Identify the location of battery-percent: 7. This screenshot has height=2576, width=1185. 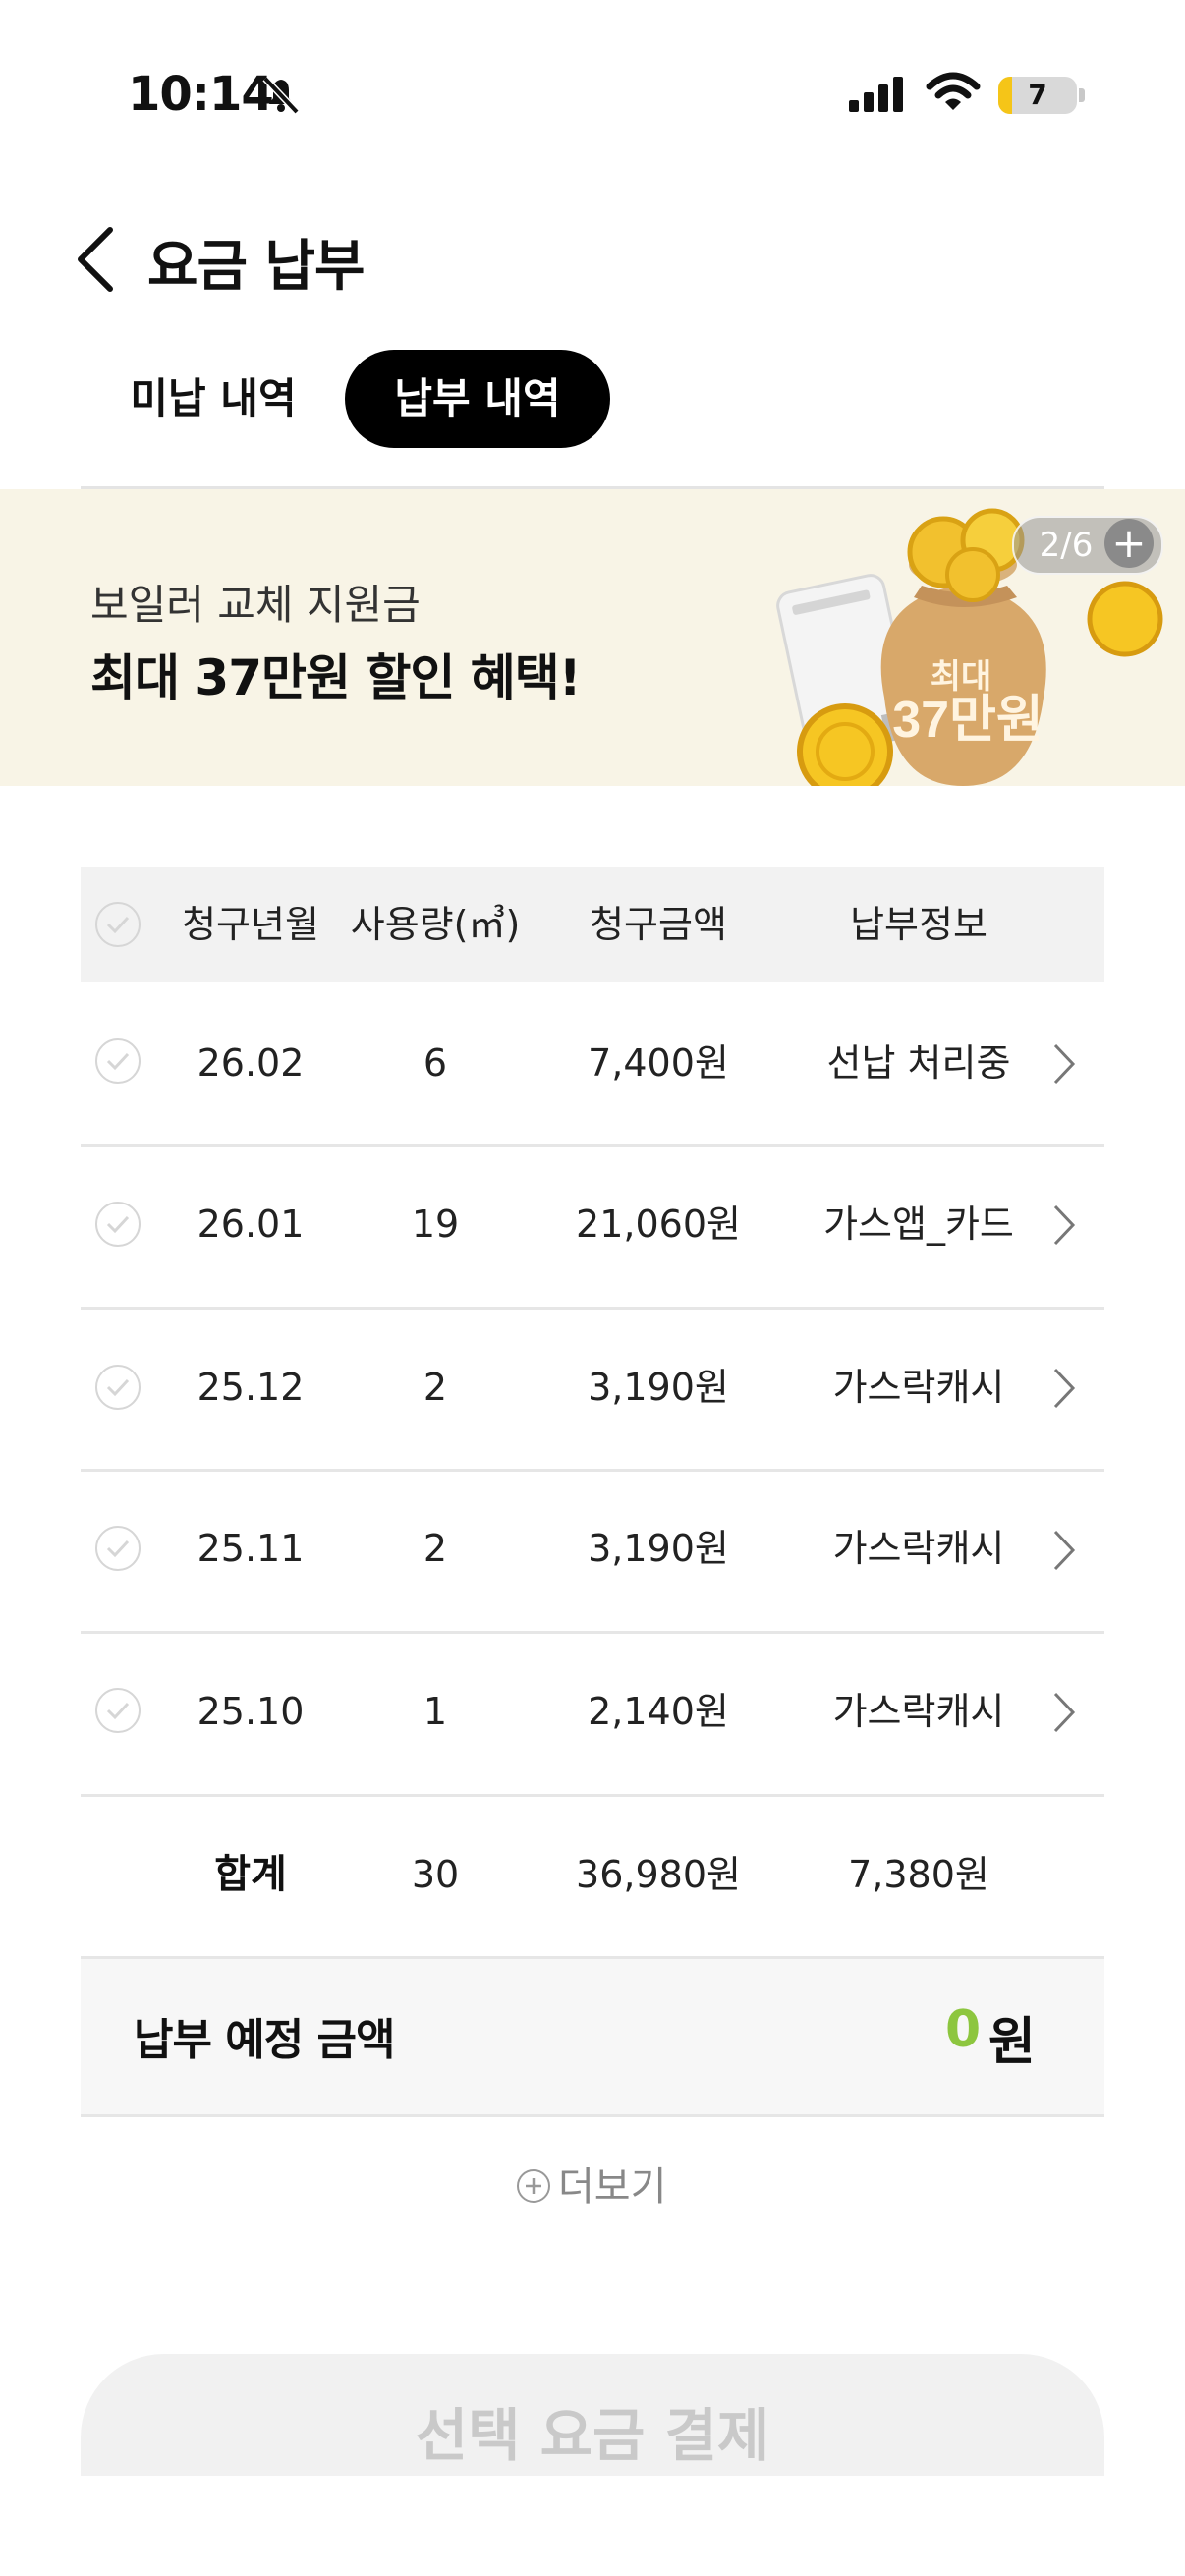
(1038, 95).